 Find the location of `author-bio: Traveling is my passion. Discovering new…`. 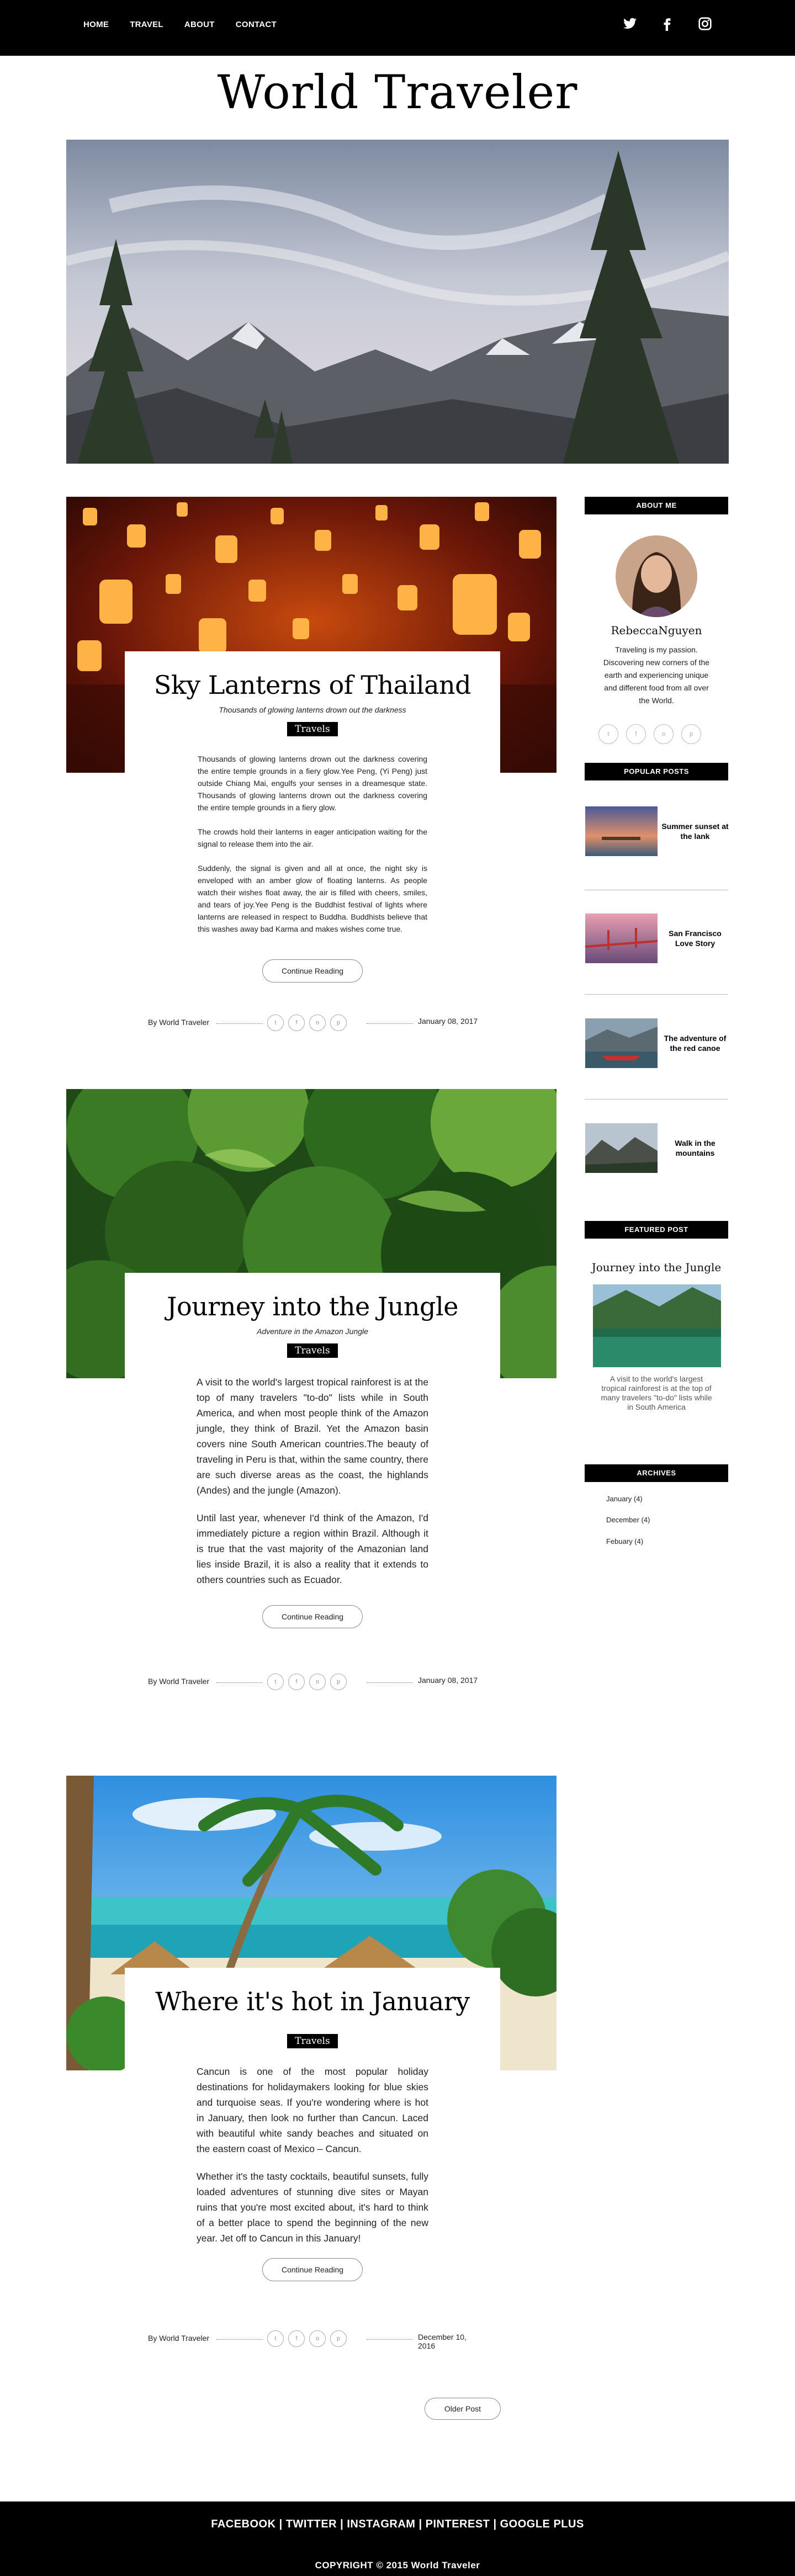

author-bio: Traveling is my passion. Discovering new… is located at coordinates (656, 675).